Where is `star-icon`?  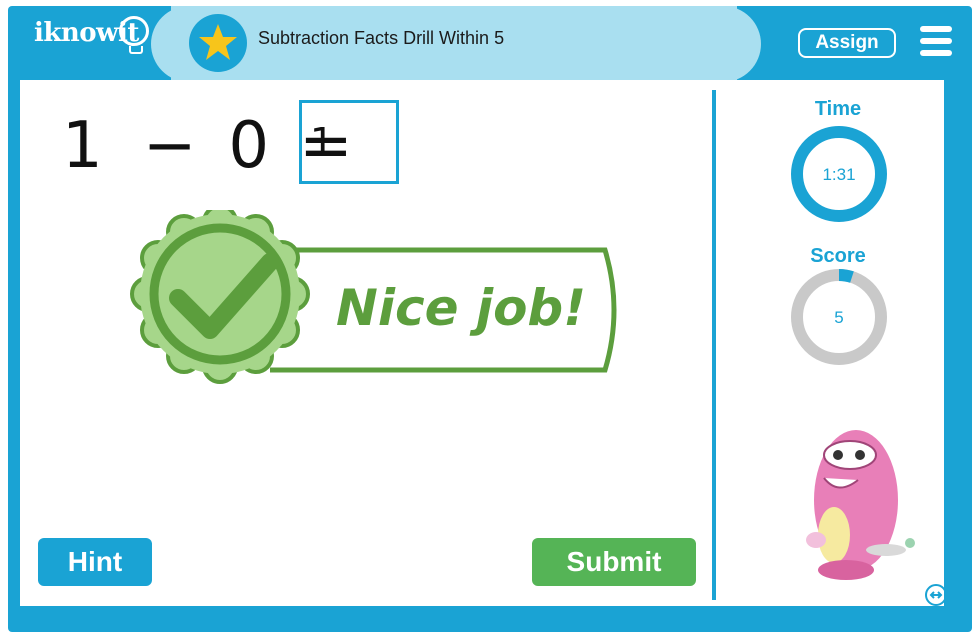
star-icon is located at coordinates (218, 43).